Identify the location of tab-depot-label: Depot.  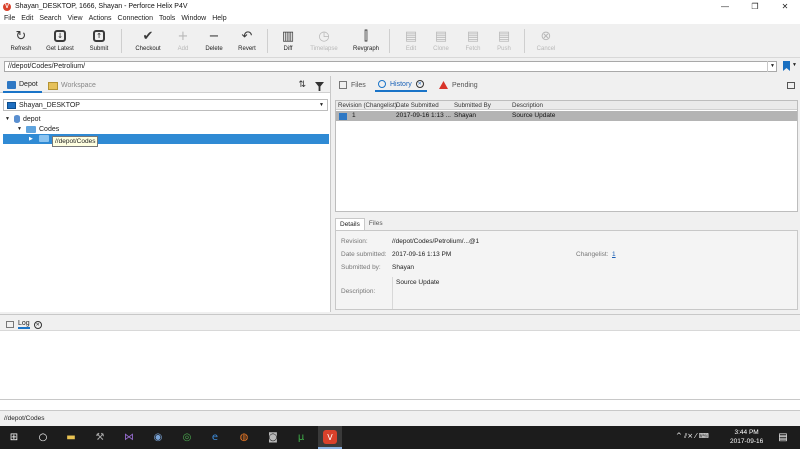
(28, 84).